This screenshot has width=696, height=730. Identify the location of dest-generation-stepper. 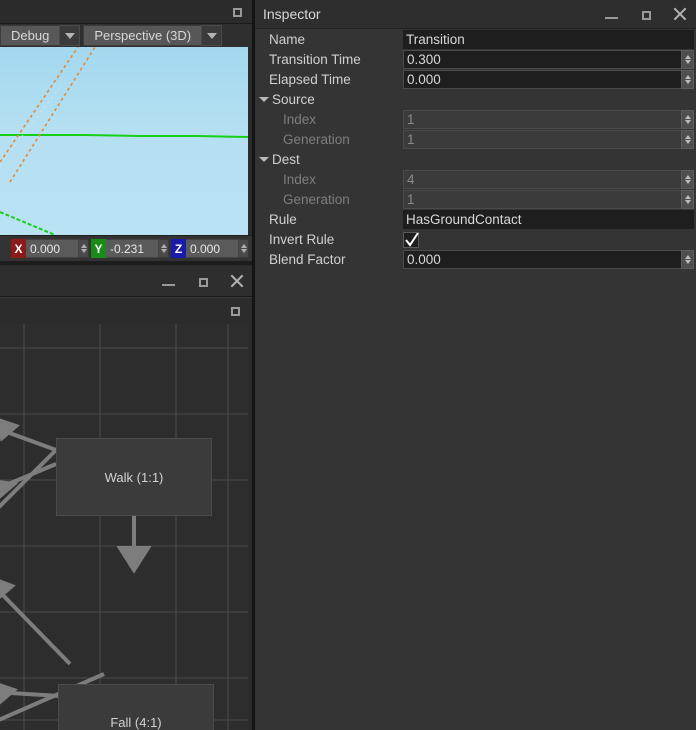
(687, 199).